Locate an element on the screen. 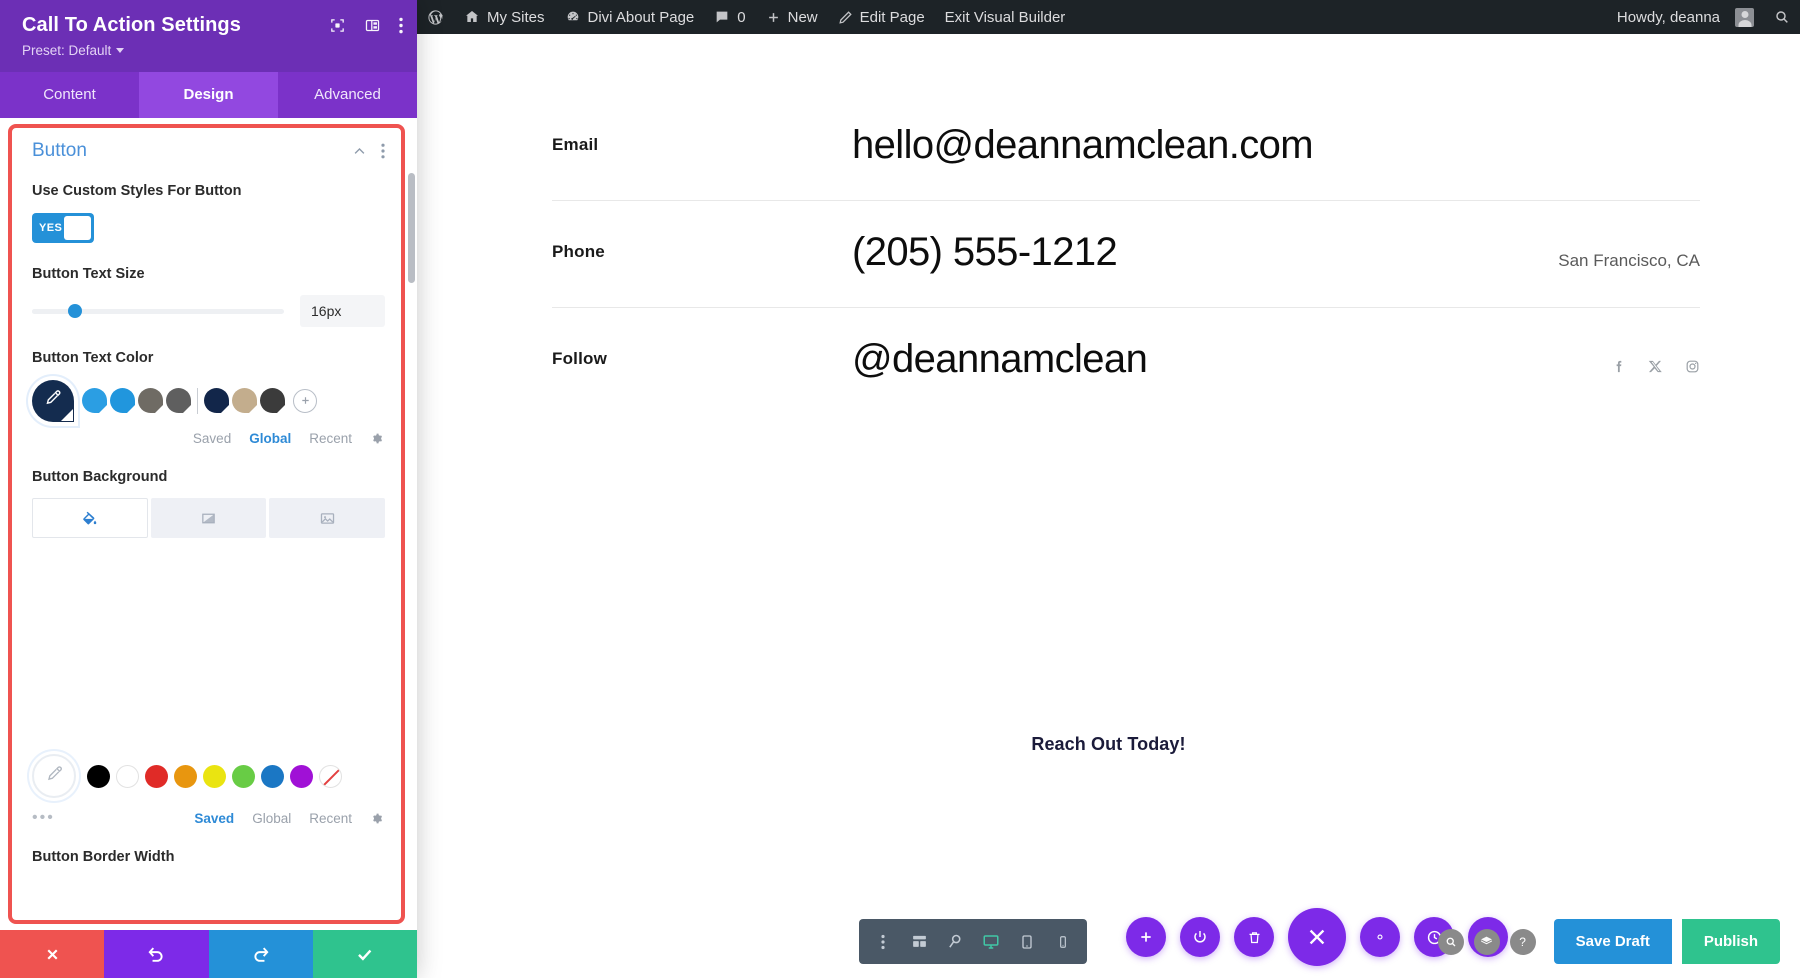 Image resolution: width=1800 pixels, height=978 pixels. close-builder-icon is located at coordinates (1317, 937).